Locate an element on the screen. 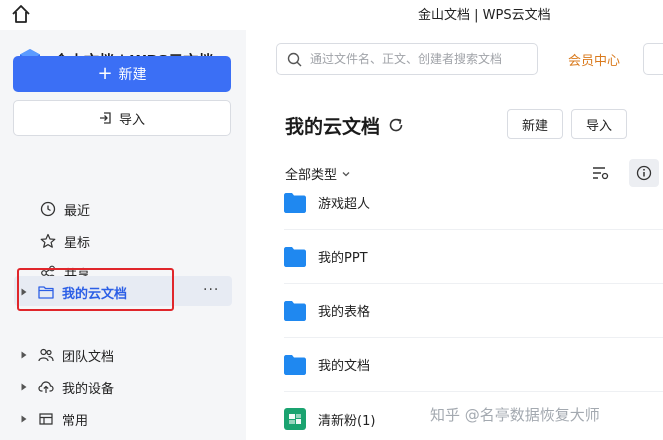  sidebar-item-label: 常用 is located at coordinates (75, 421).